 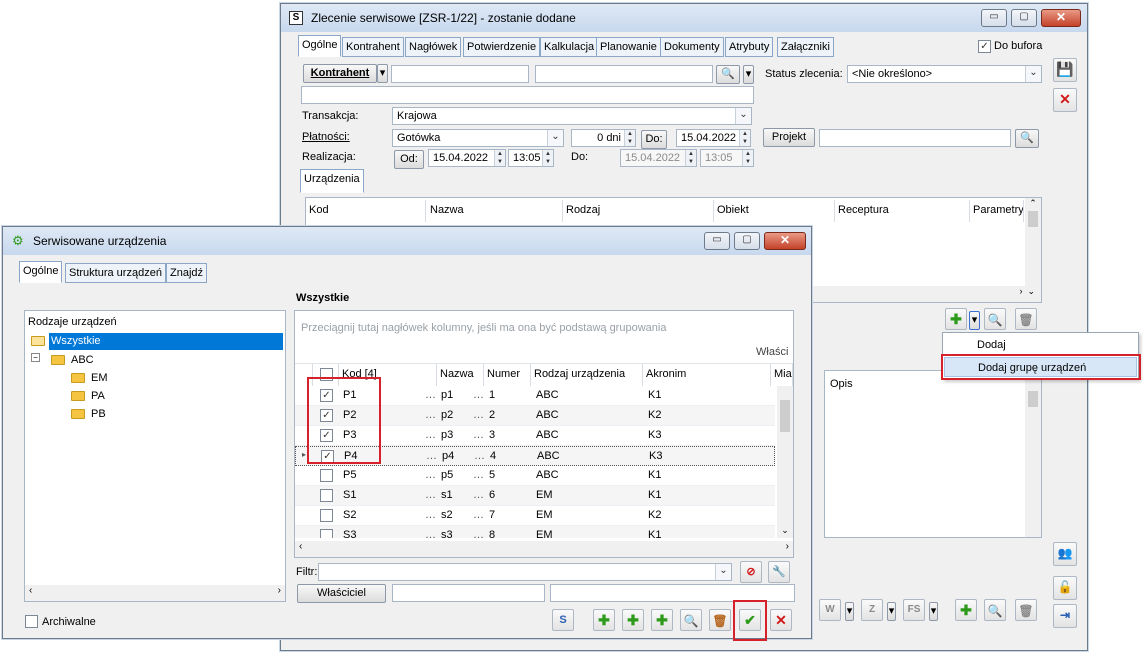 I want to click on wm-button: W, so click(x=830, y=610).